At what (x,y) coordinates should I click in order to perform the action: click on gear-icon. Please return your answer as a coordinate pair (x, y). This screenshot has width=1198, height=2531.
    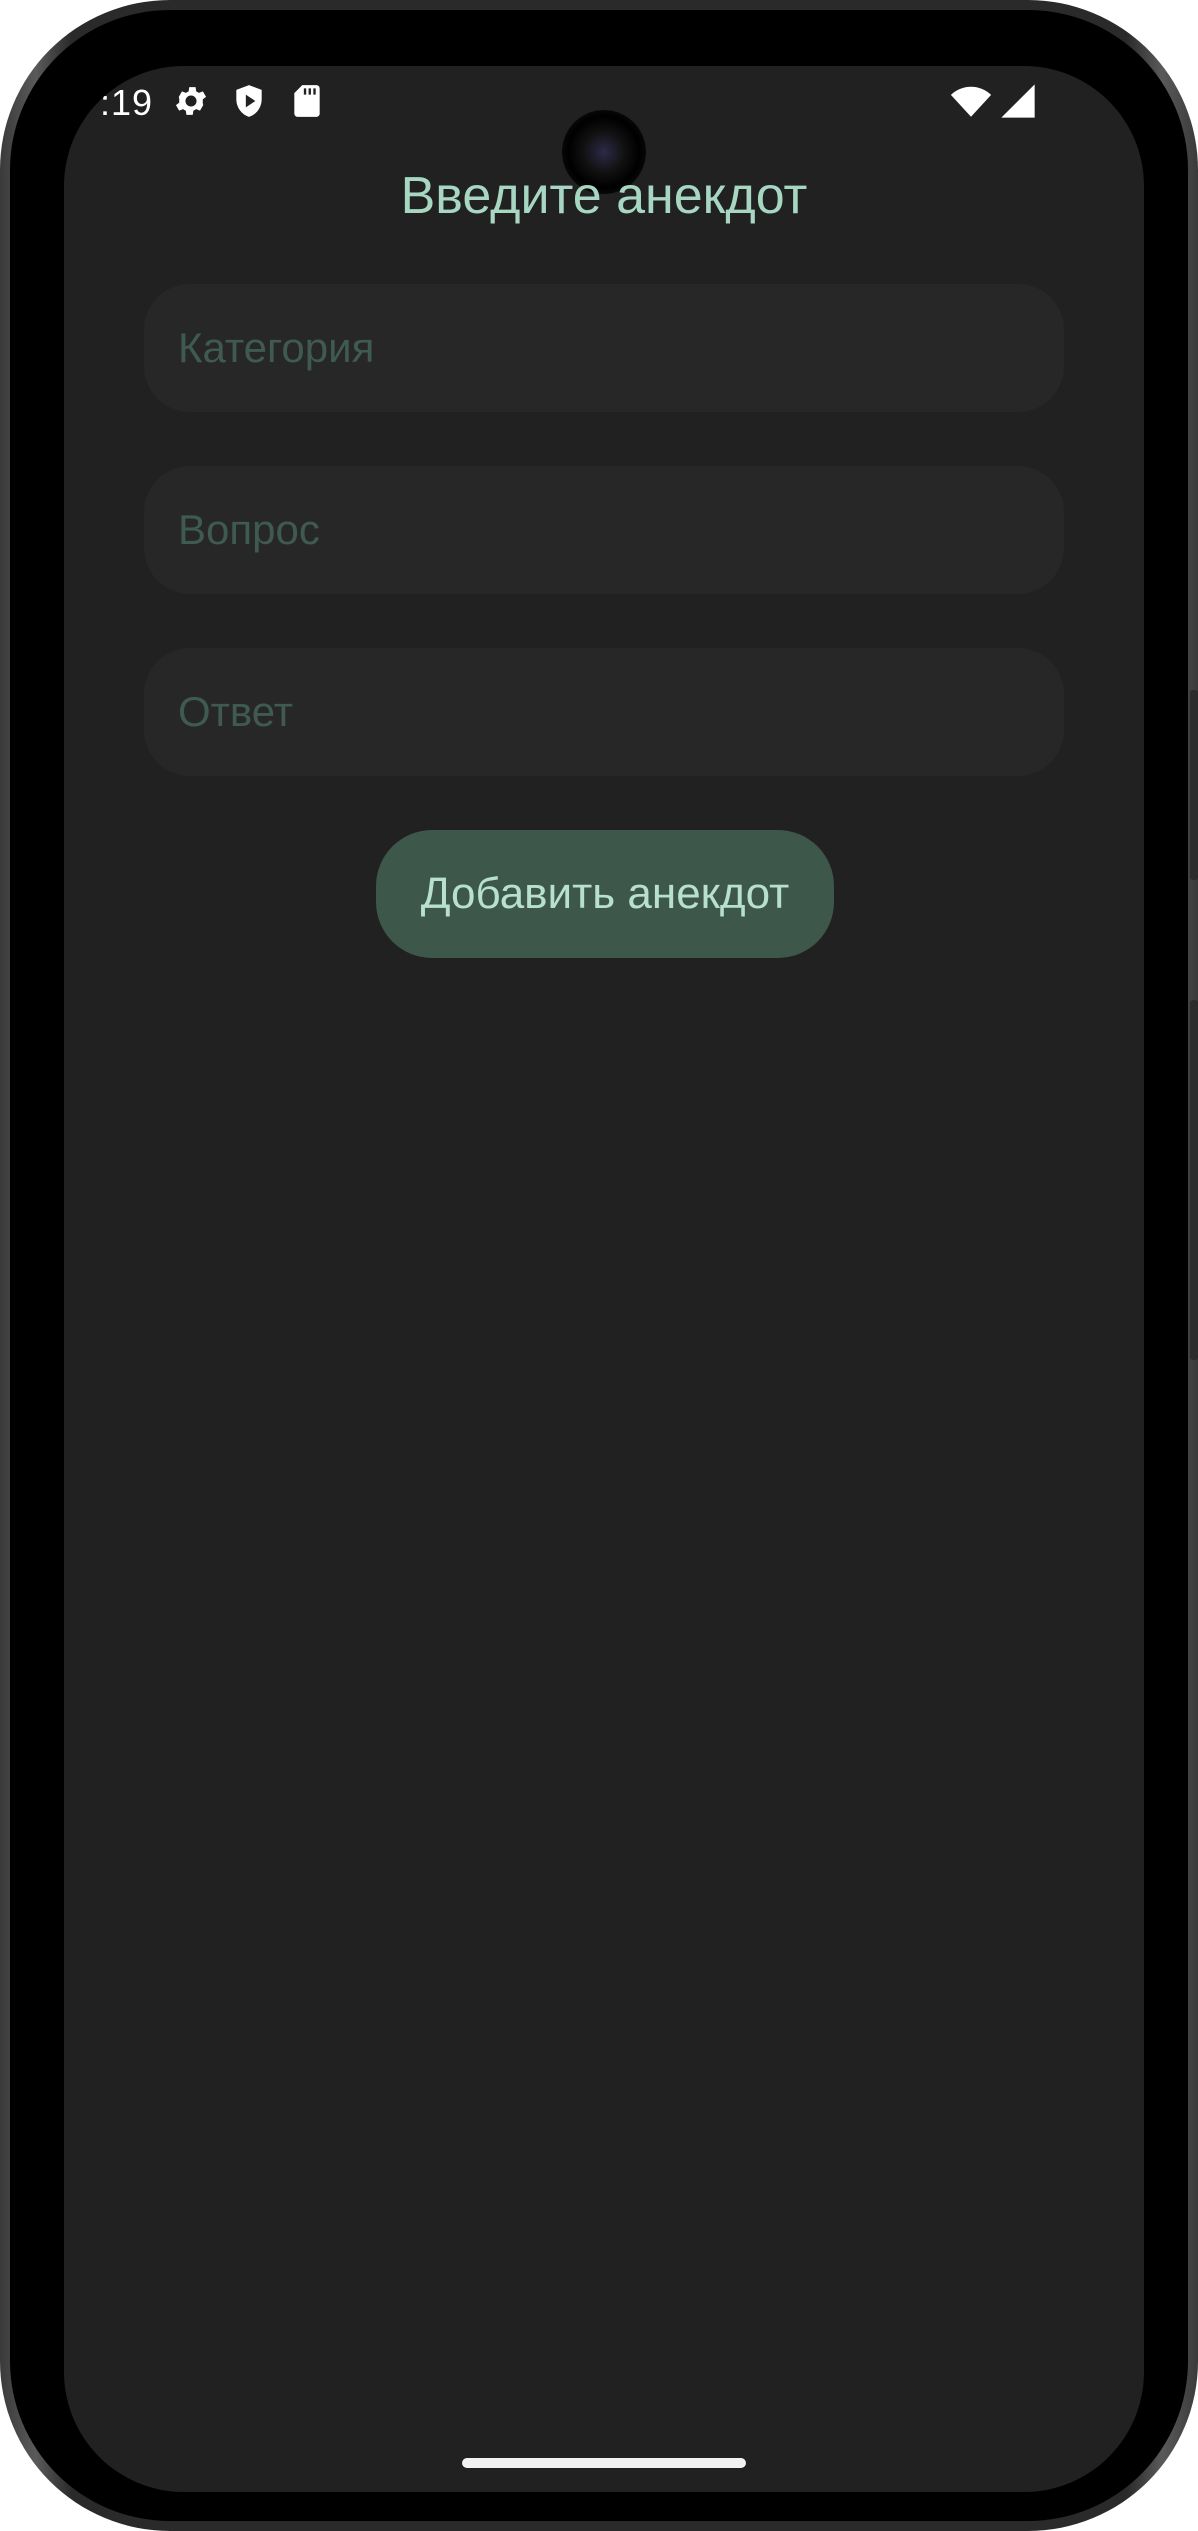
    Looking at the image, I should click on (191, 101).